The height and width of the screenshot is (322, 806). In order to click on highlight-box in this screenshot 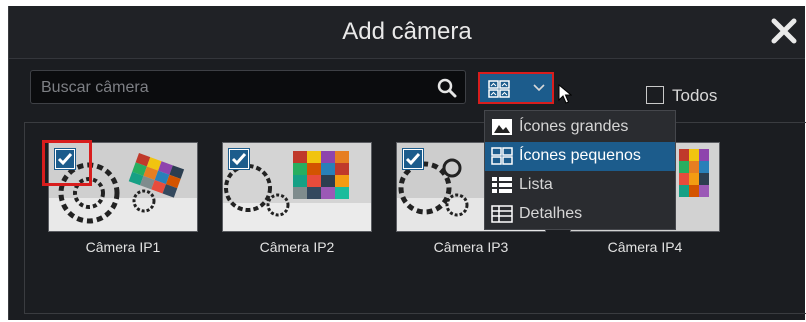, I will do `click(67, 163)`.